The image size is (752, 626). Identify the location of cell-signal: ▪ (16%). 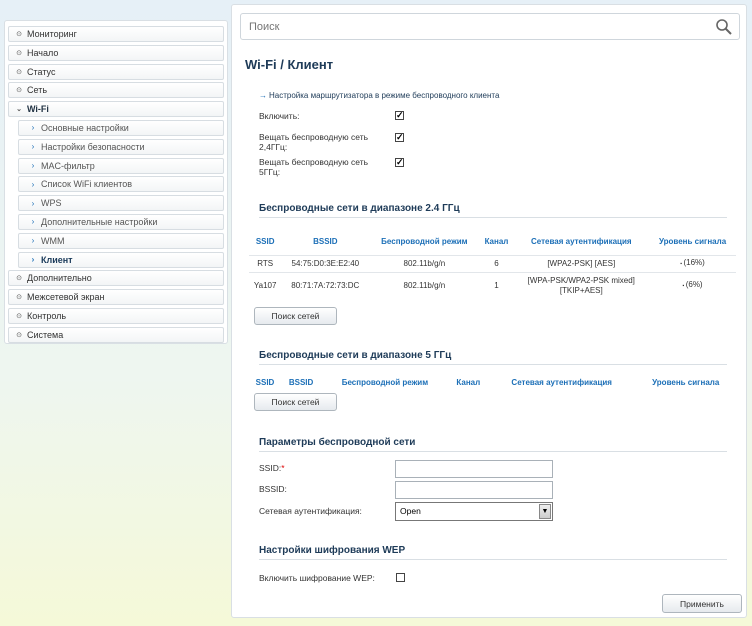
(692, 263).